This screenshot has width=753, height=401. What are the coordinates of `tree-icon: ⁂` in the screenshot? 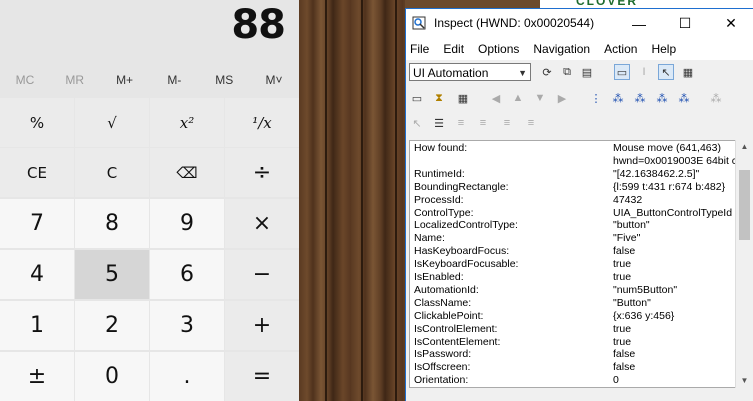 It's located at (716, 98).